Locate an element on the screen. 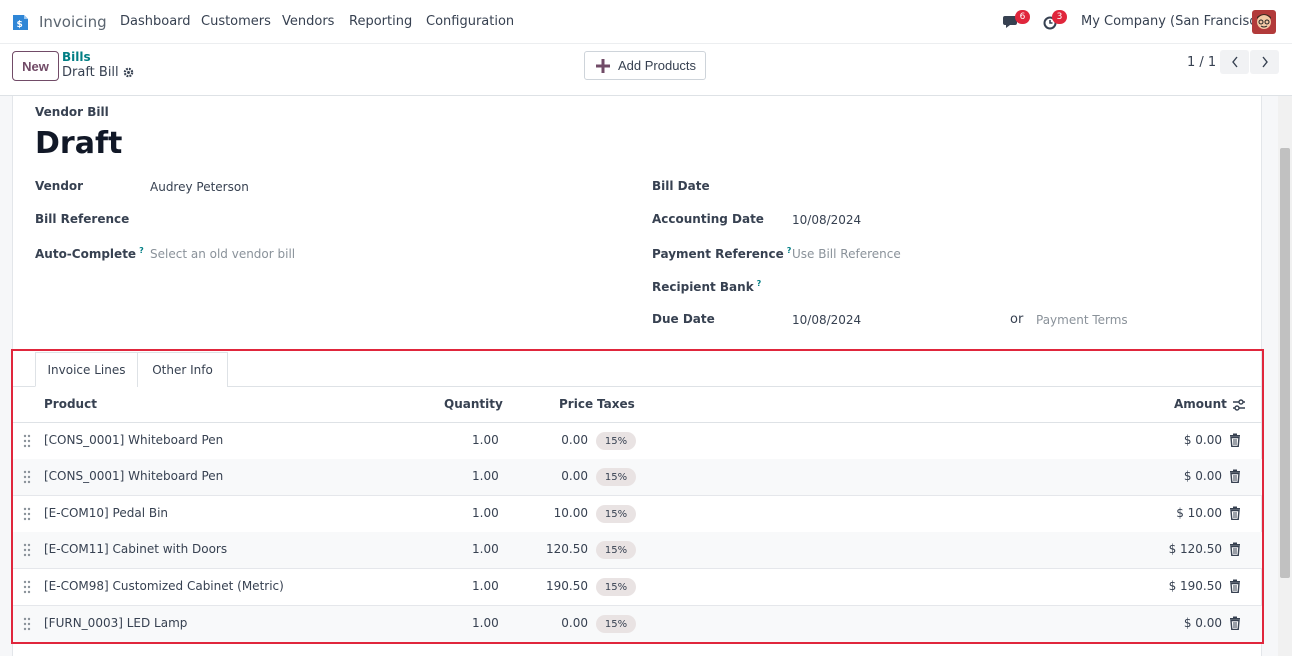  control-panel: New Bills Draft Bill Add Products 1 / 1 is located at coordinates (646, 70).